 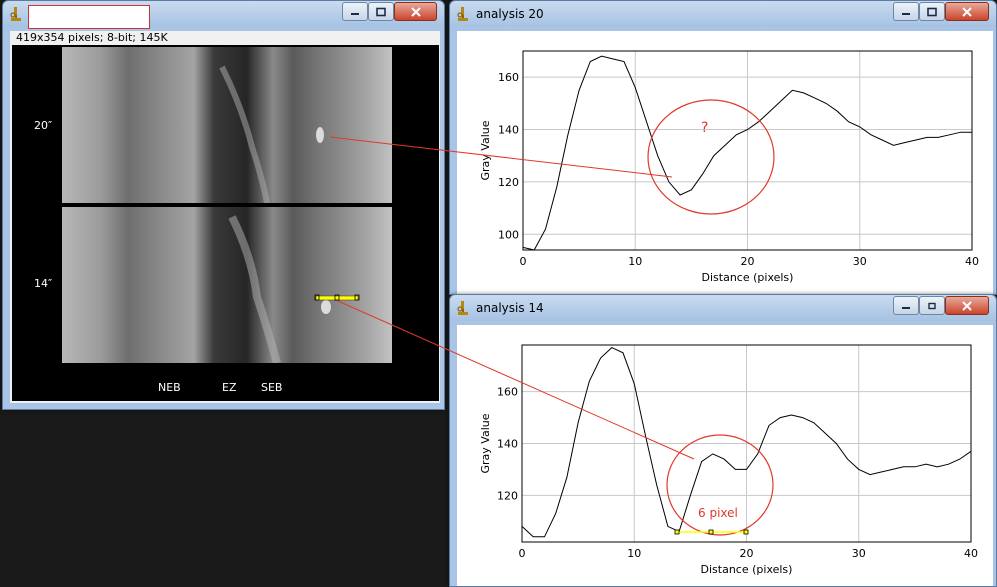 What do you see at coordinates (337, 298) in the screenshot?
I see `line-selection` at bounding box center [337, 298].